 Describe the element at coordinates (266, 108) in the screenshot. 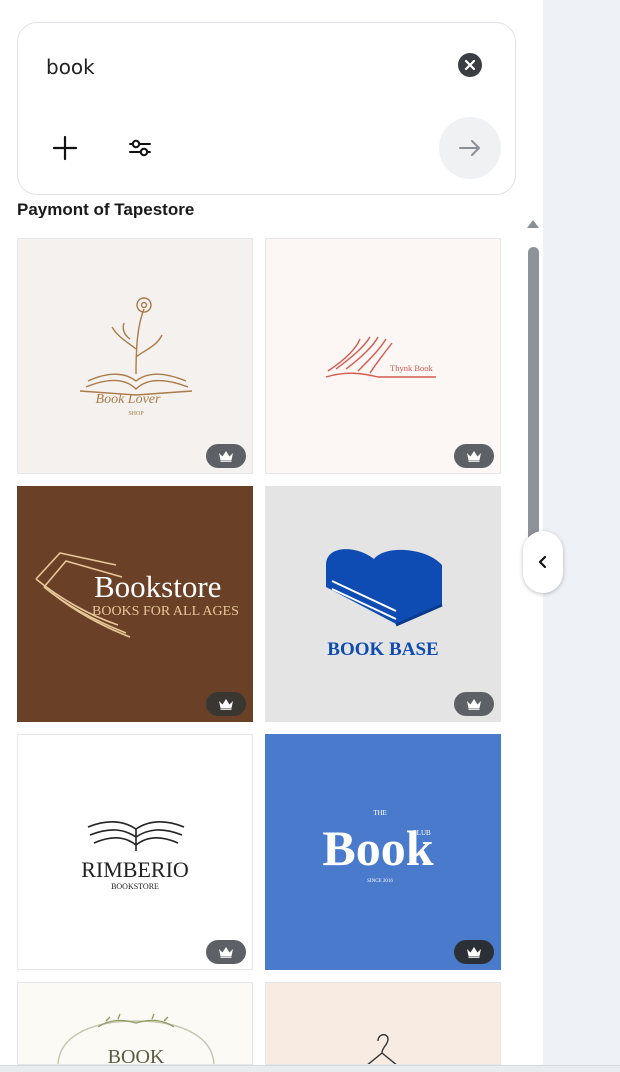

I see `search-card` at that location.